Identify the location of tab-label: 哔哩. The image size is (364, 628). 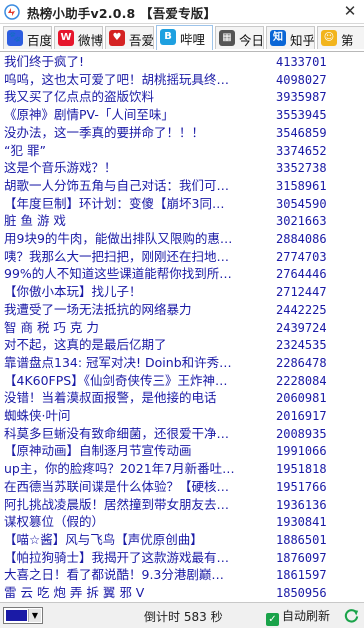
(193, 39).